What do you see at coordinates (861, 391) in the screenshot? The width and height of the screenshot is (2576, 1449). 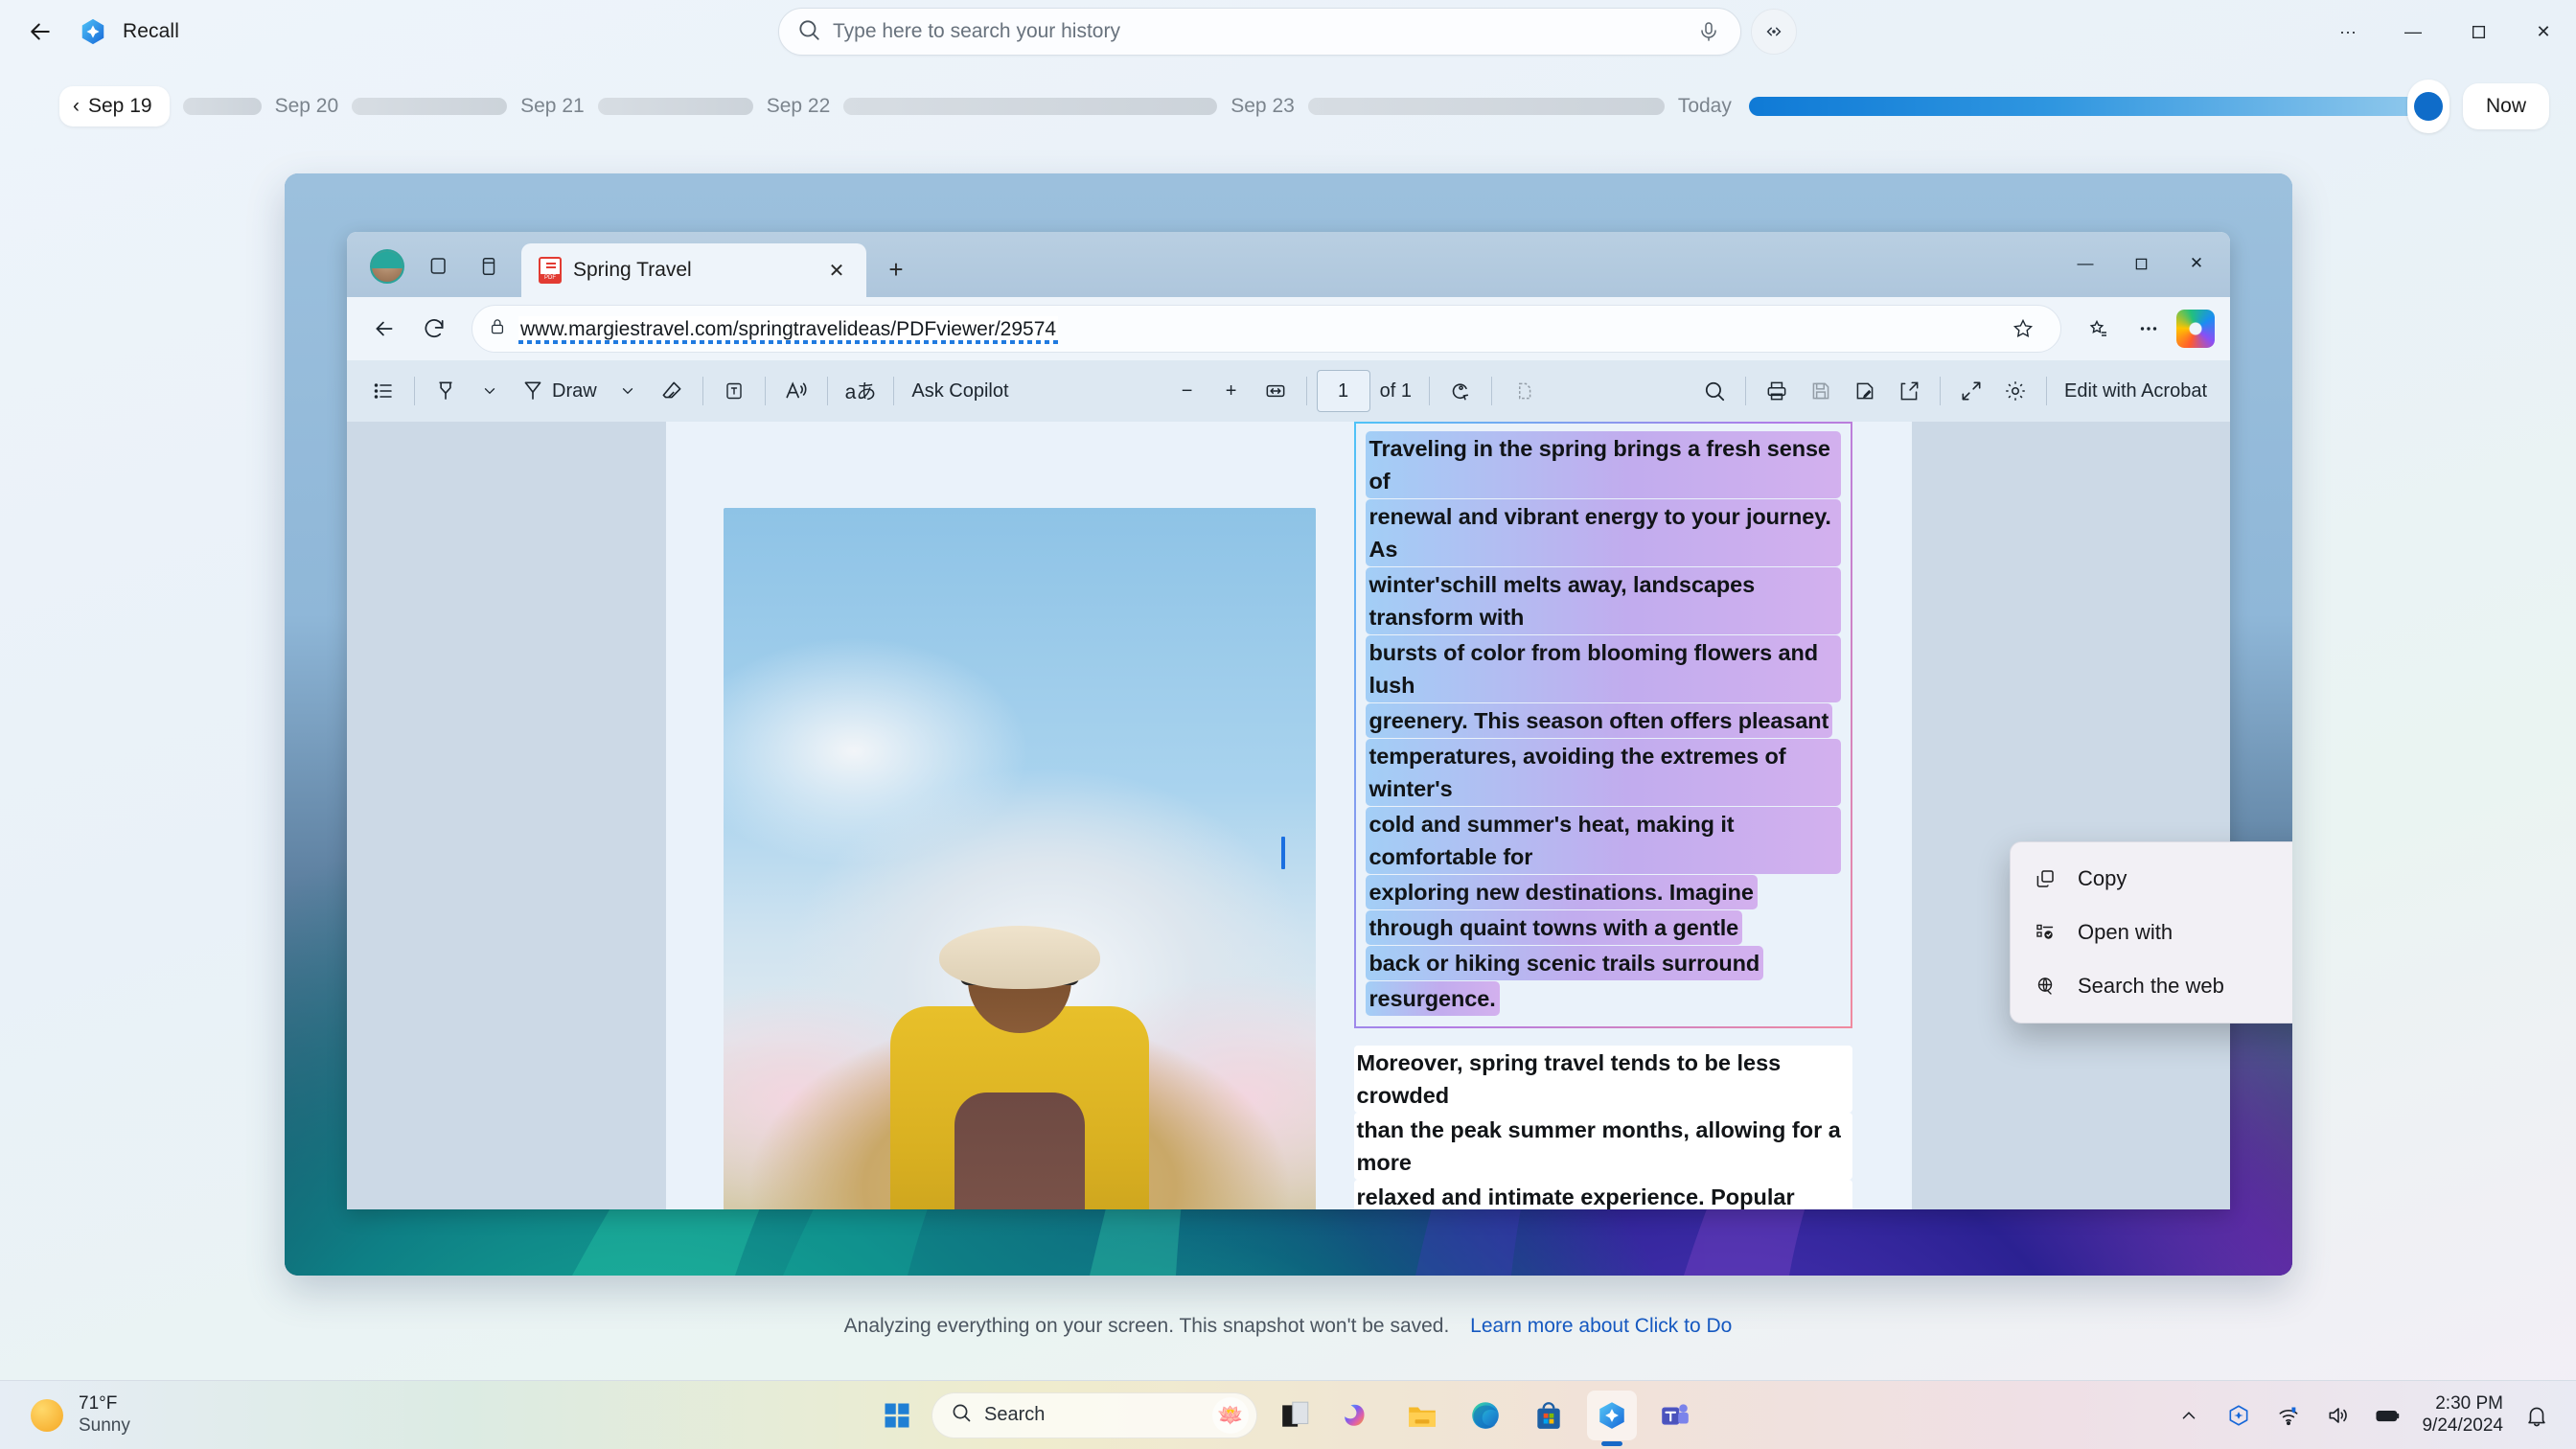 I see `translate-icon: aあ` at bounding box center [861, 391].